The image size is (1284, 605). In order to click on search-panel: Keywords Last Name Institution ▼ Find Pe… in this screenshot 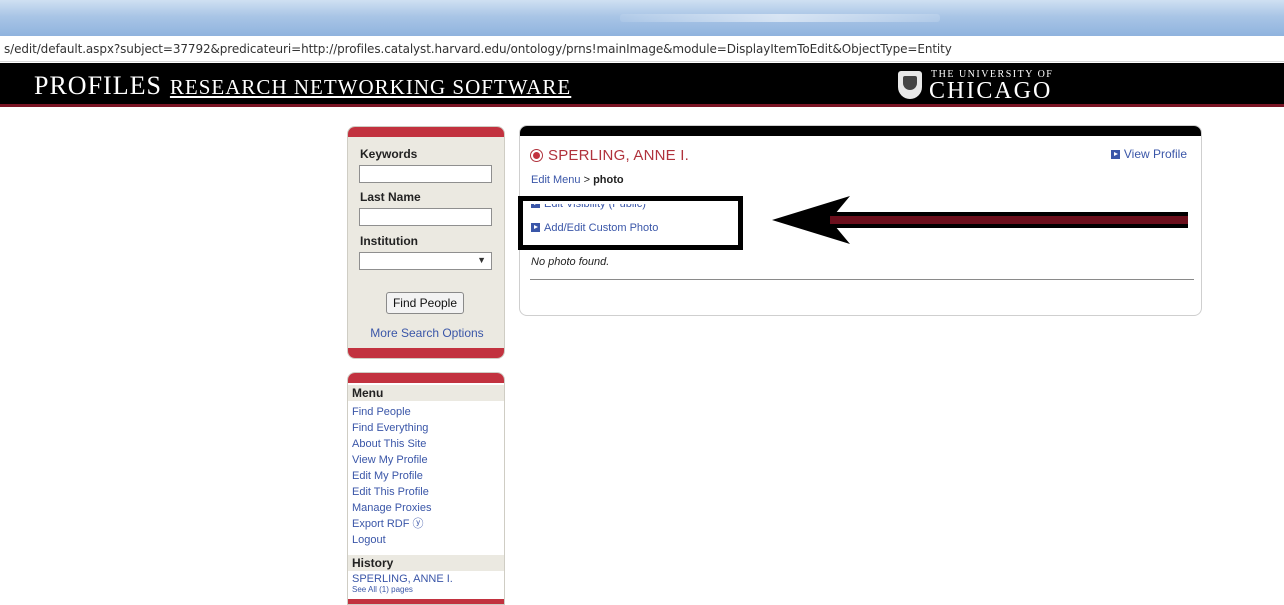, I will do `click(426, 242)`.